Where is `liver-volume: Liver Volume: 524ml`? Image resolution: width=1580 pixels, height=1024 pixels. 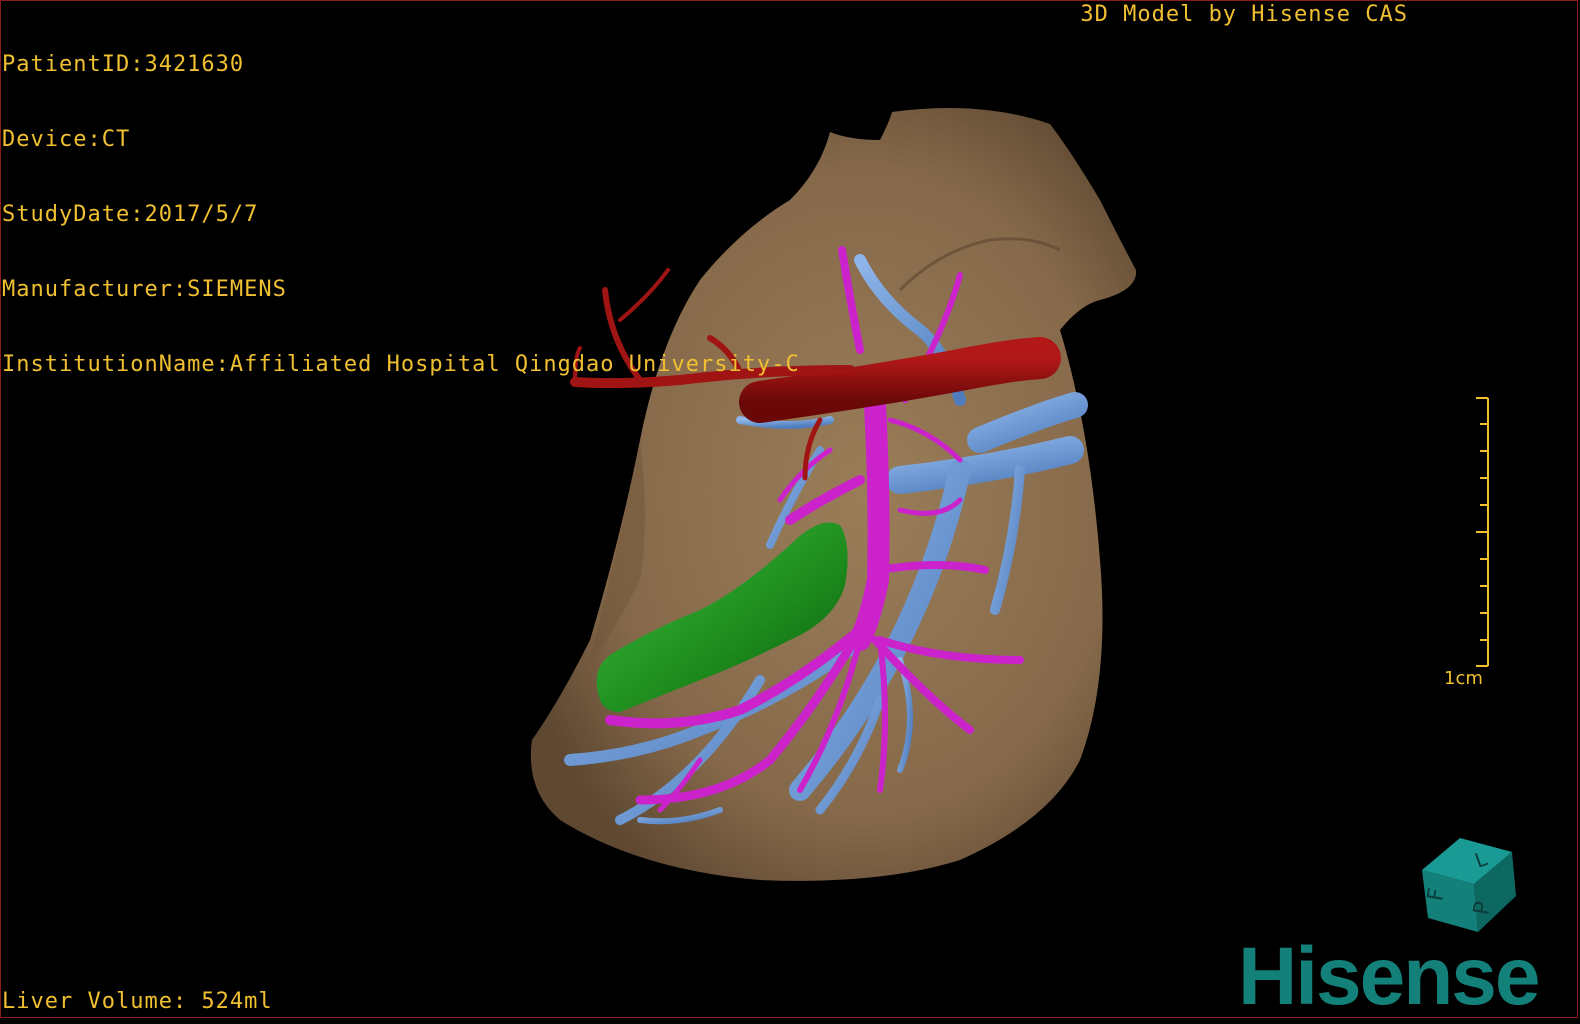
liver-volume: Liver Volume: 524ml is located at coordinates (137, 1001).